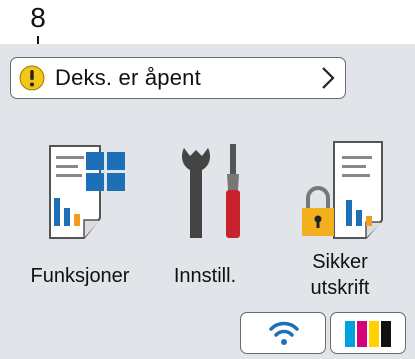 The image size is (415, 359). I want to click on wifi-icon, so click(284, 333).